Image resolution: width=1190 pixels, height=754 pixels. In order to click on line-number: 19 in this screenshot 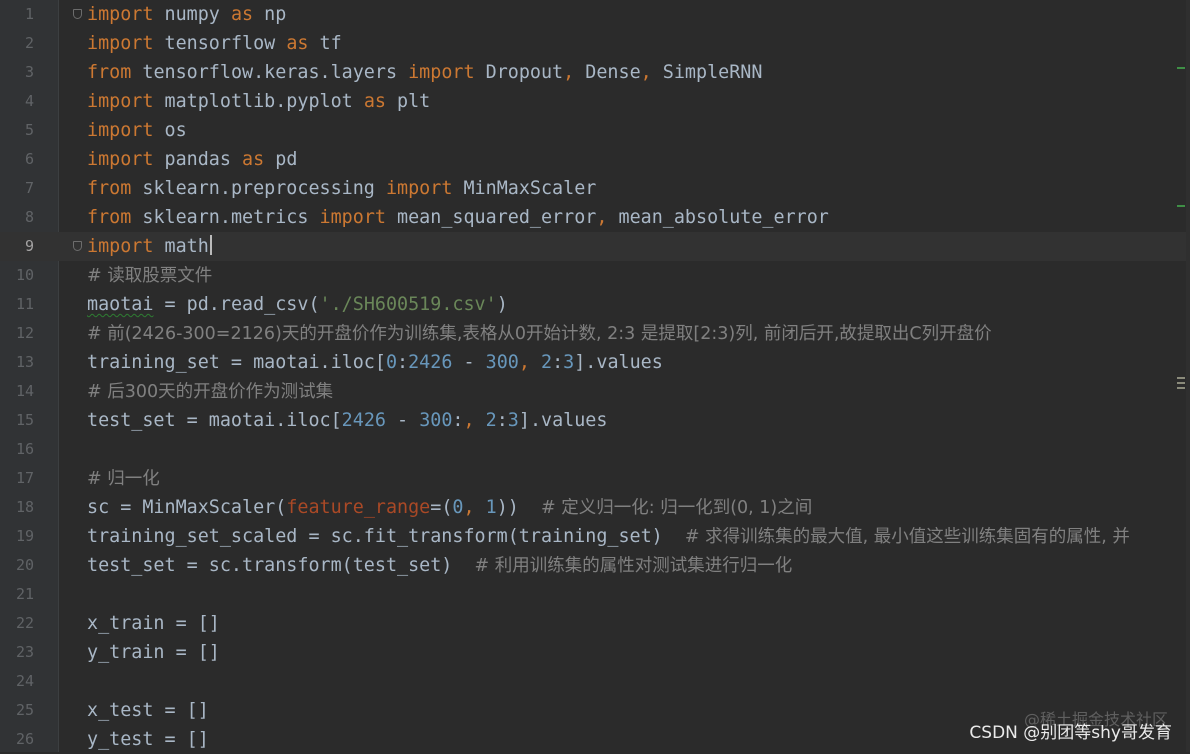, I will do `click(17, 536)`.